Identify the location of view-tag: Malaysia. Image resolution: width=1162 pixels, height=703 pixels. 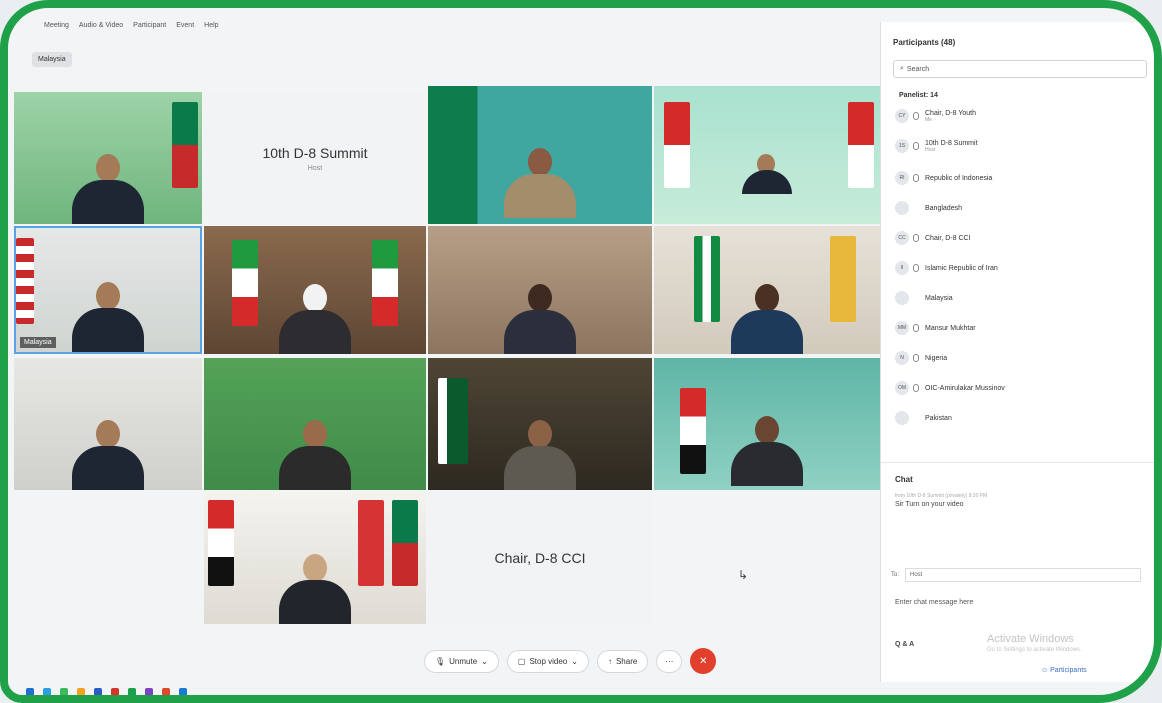
(52, 59).